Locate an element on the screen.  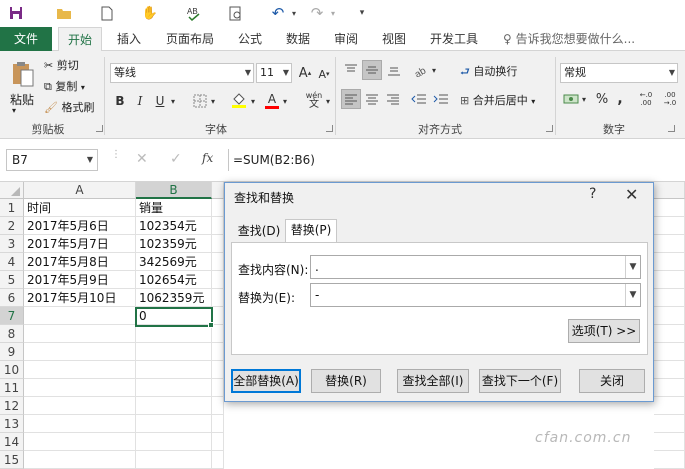
cell-b: 102654元 is located at coordinates (174, 280).